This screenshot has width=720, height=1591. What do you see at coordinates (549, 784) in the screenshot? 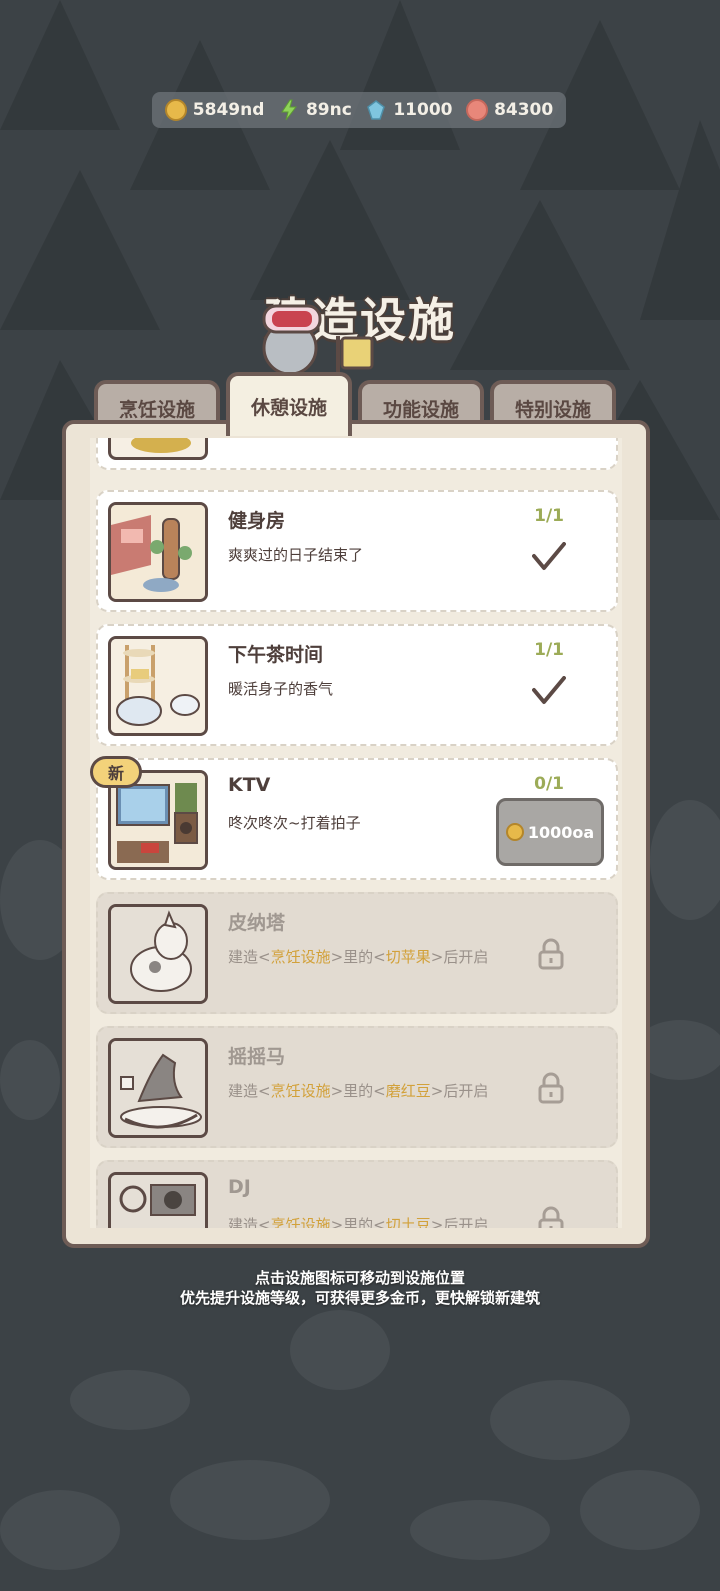
I see `facility-count: 0/1` at bounding box center [549, 784].